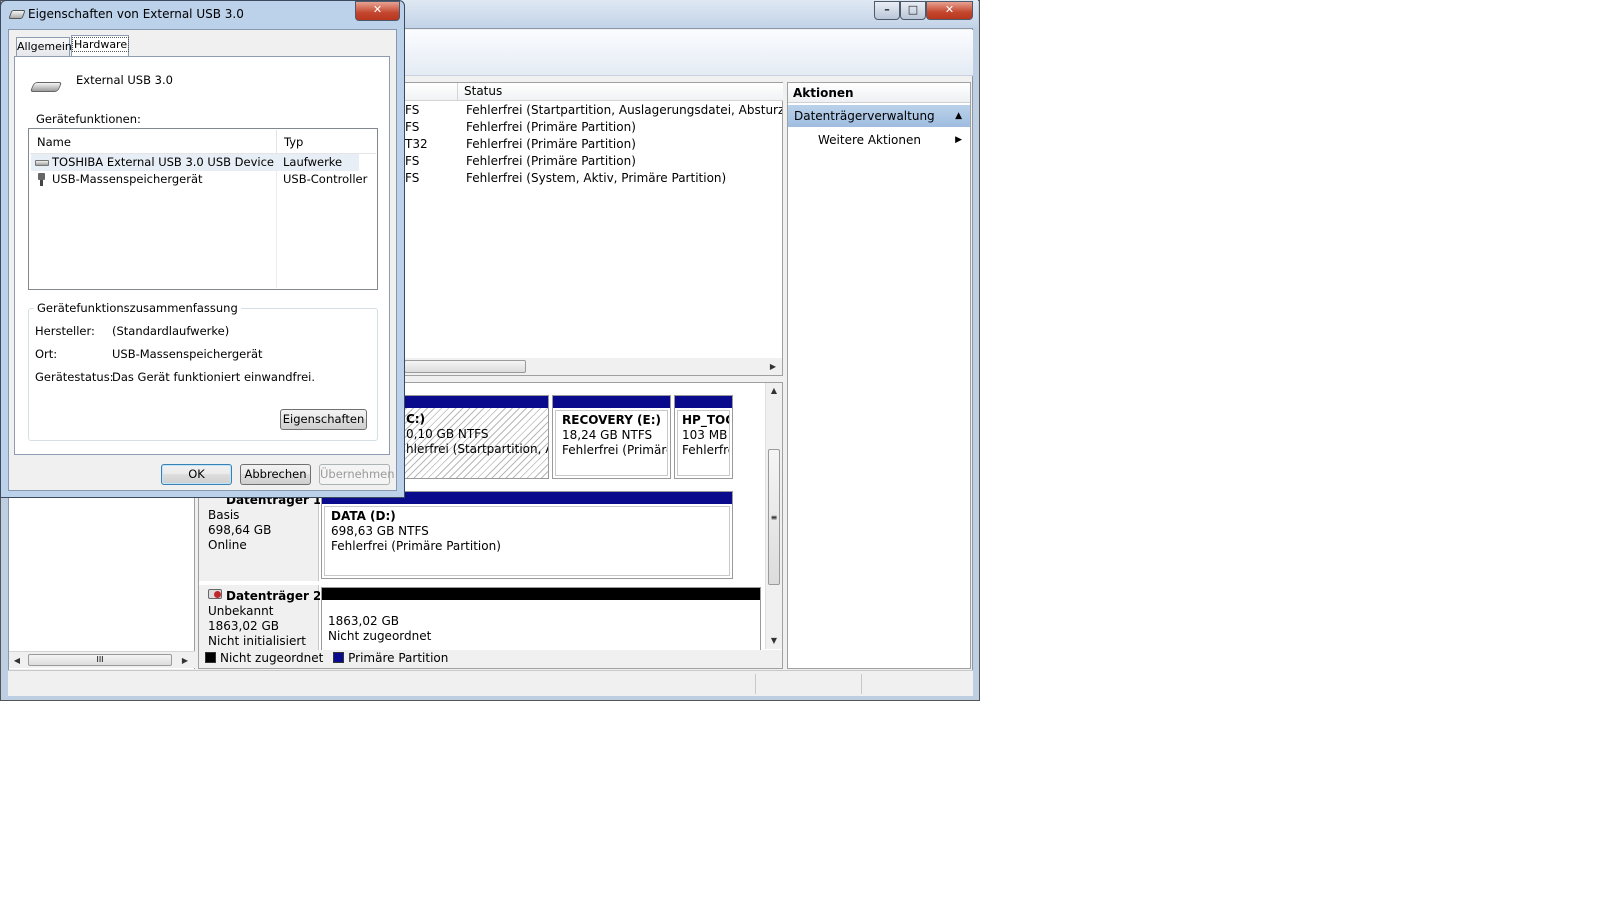  What do you see at coordinates (46, 87) in the screenshot?
I see `drive-large-icon` at bounding box center [46, 87].